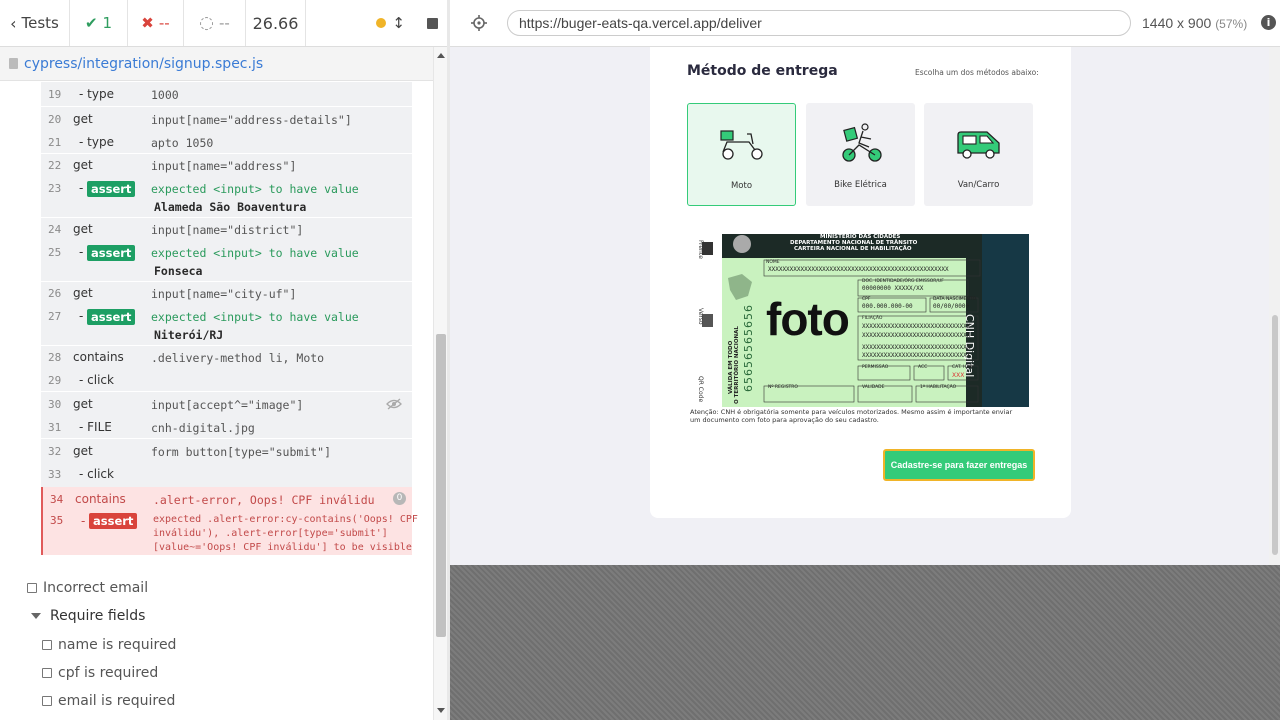 Image resolution: width=1280 pixels, height=720 pixels. I want to click on command-number: 24, so click(55, 229).